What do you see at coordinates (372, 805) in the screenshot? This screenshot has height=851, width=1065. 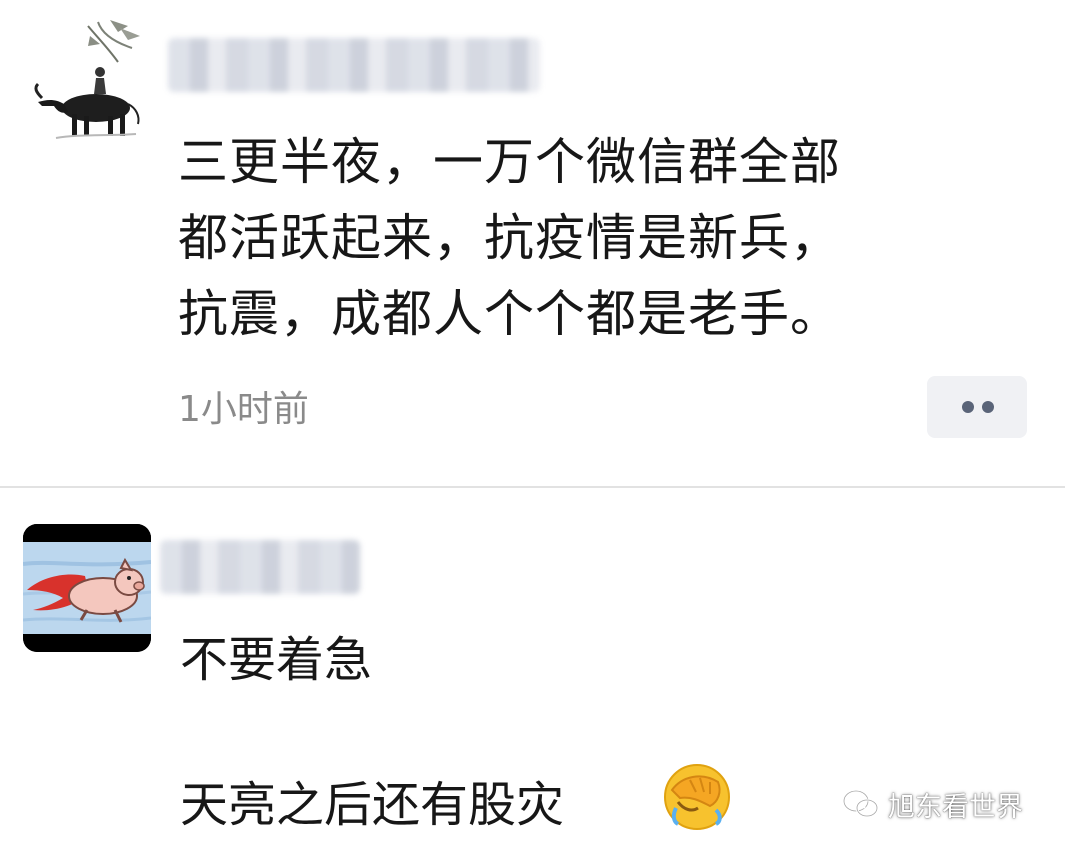 I see `comment-text-line-2: 天亮之后还有股灾` at bounding box center [372, 805].